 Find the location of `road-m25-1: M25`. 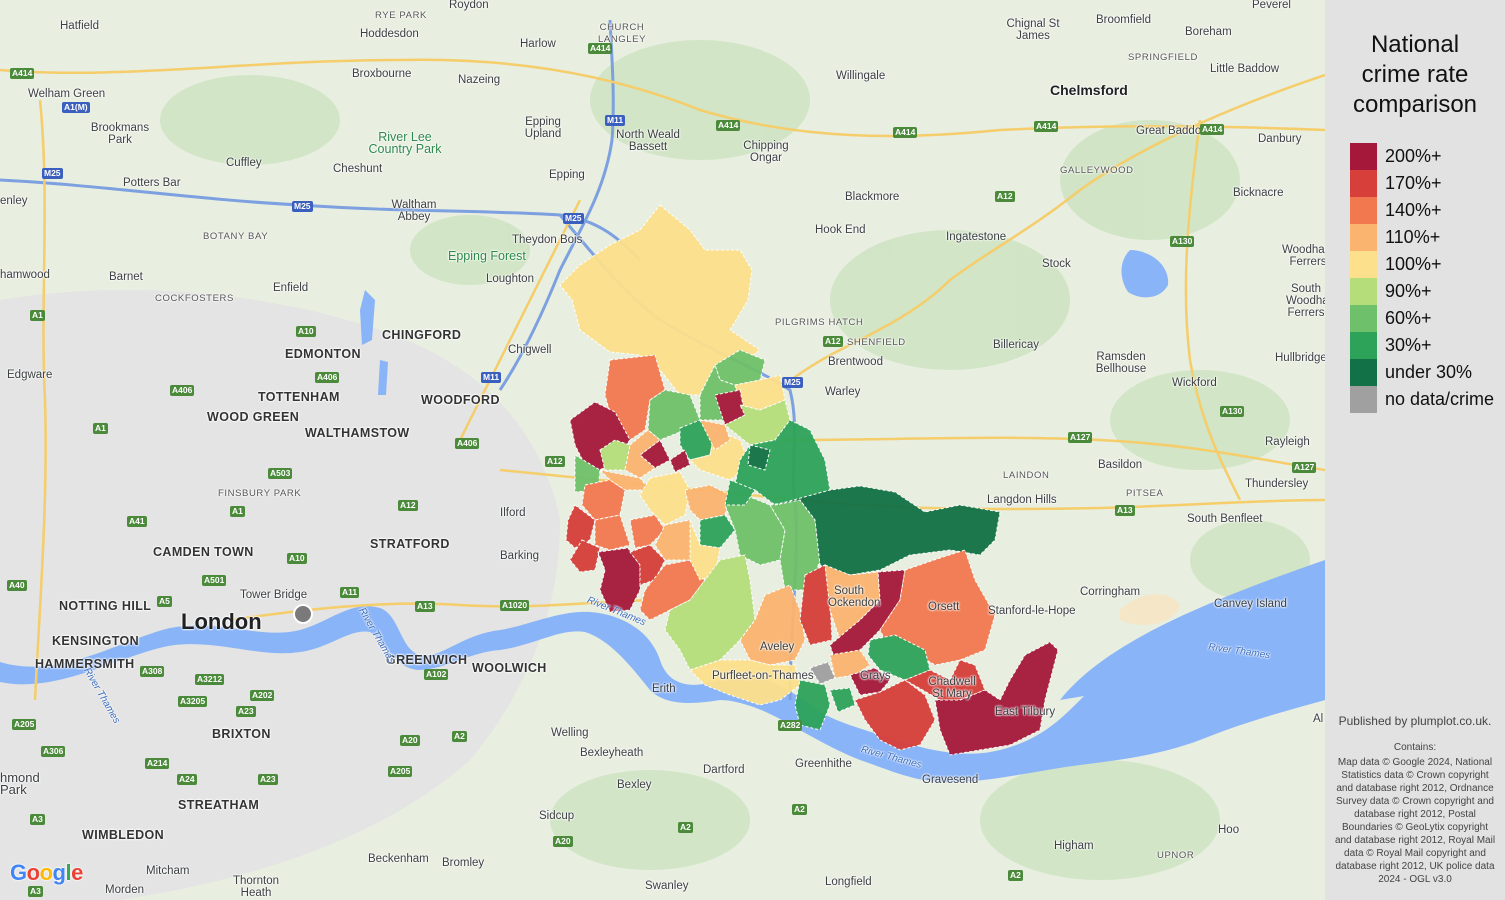

road-m25-1: M25 is located at coordinates (52, 173).